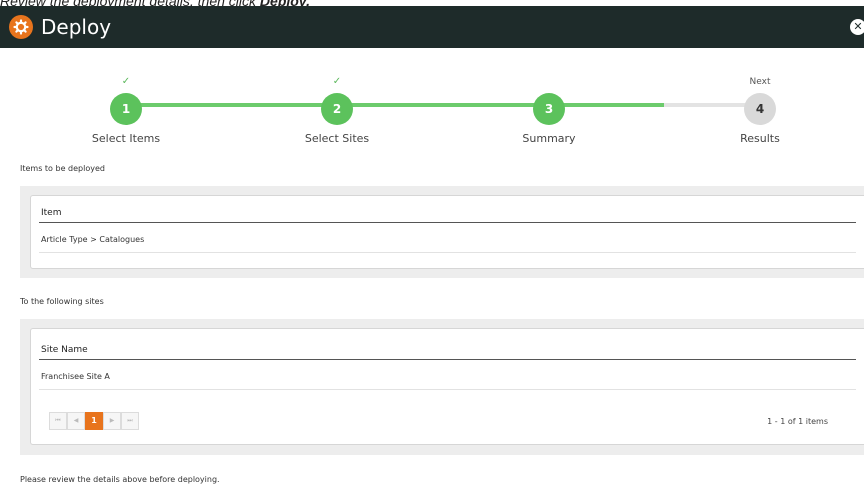  I want to click on dialog-header: Deploy ✕, so click(432, 27).